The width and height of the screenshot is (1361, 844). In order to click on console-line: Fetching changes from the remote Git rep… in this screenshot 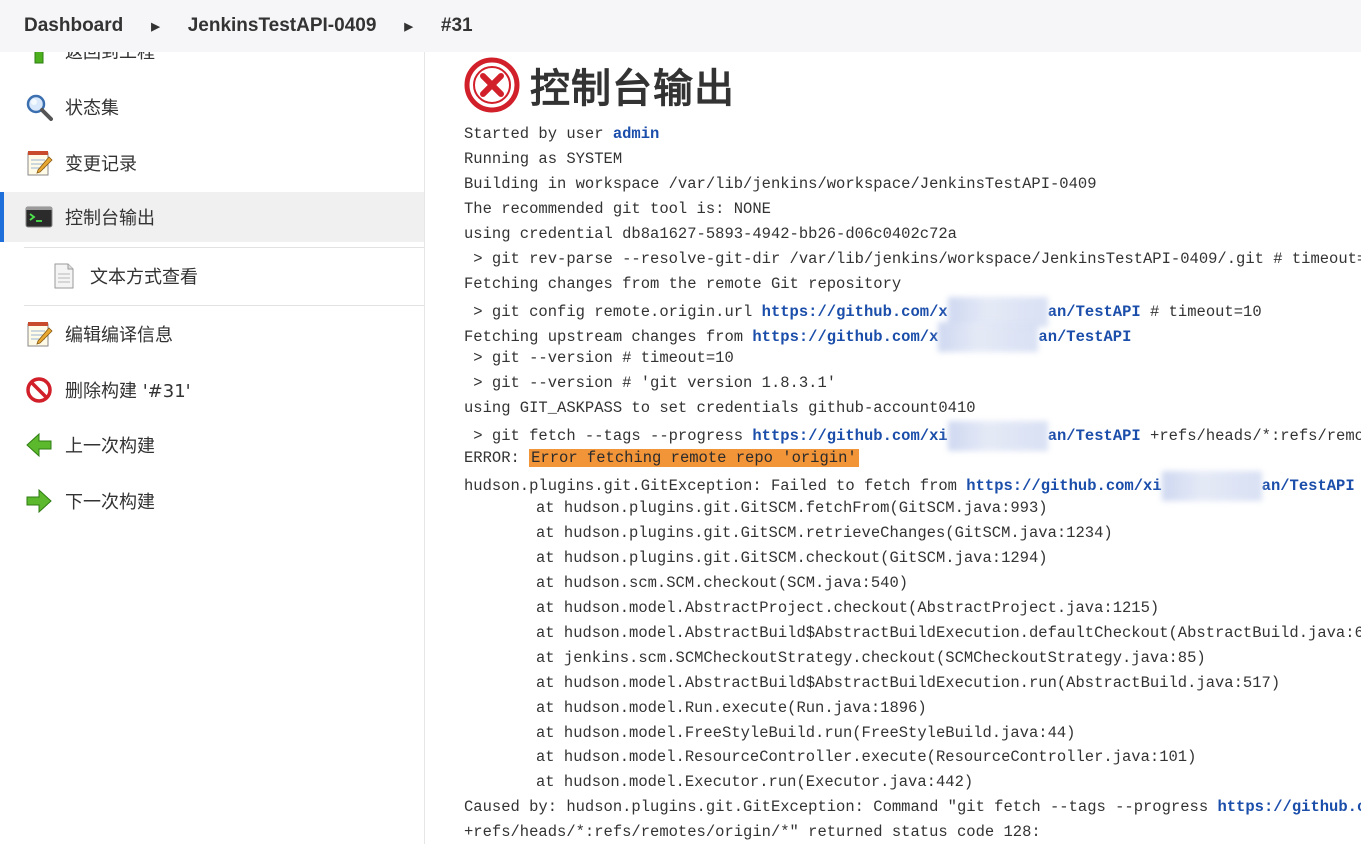, I will do `click(683, 283)`.